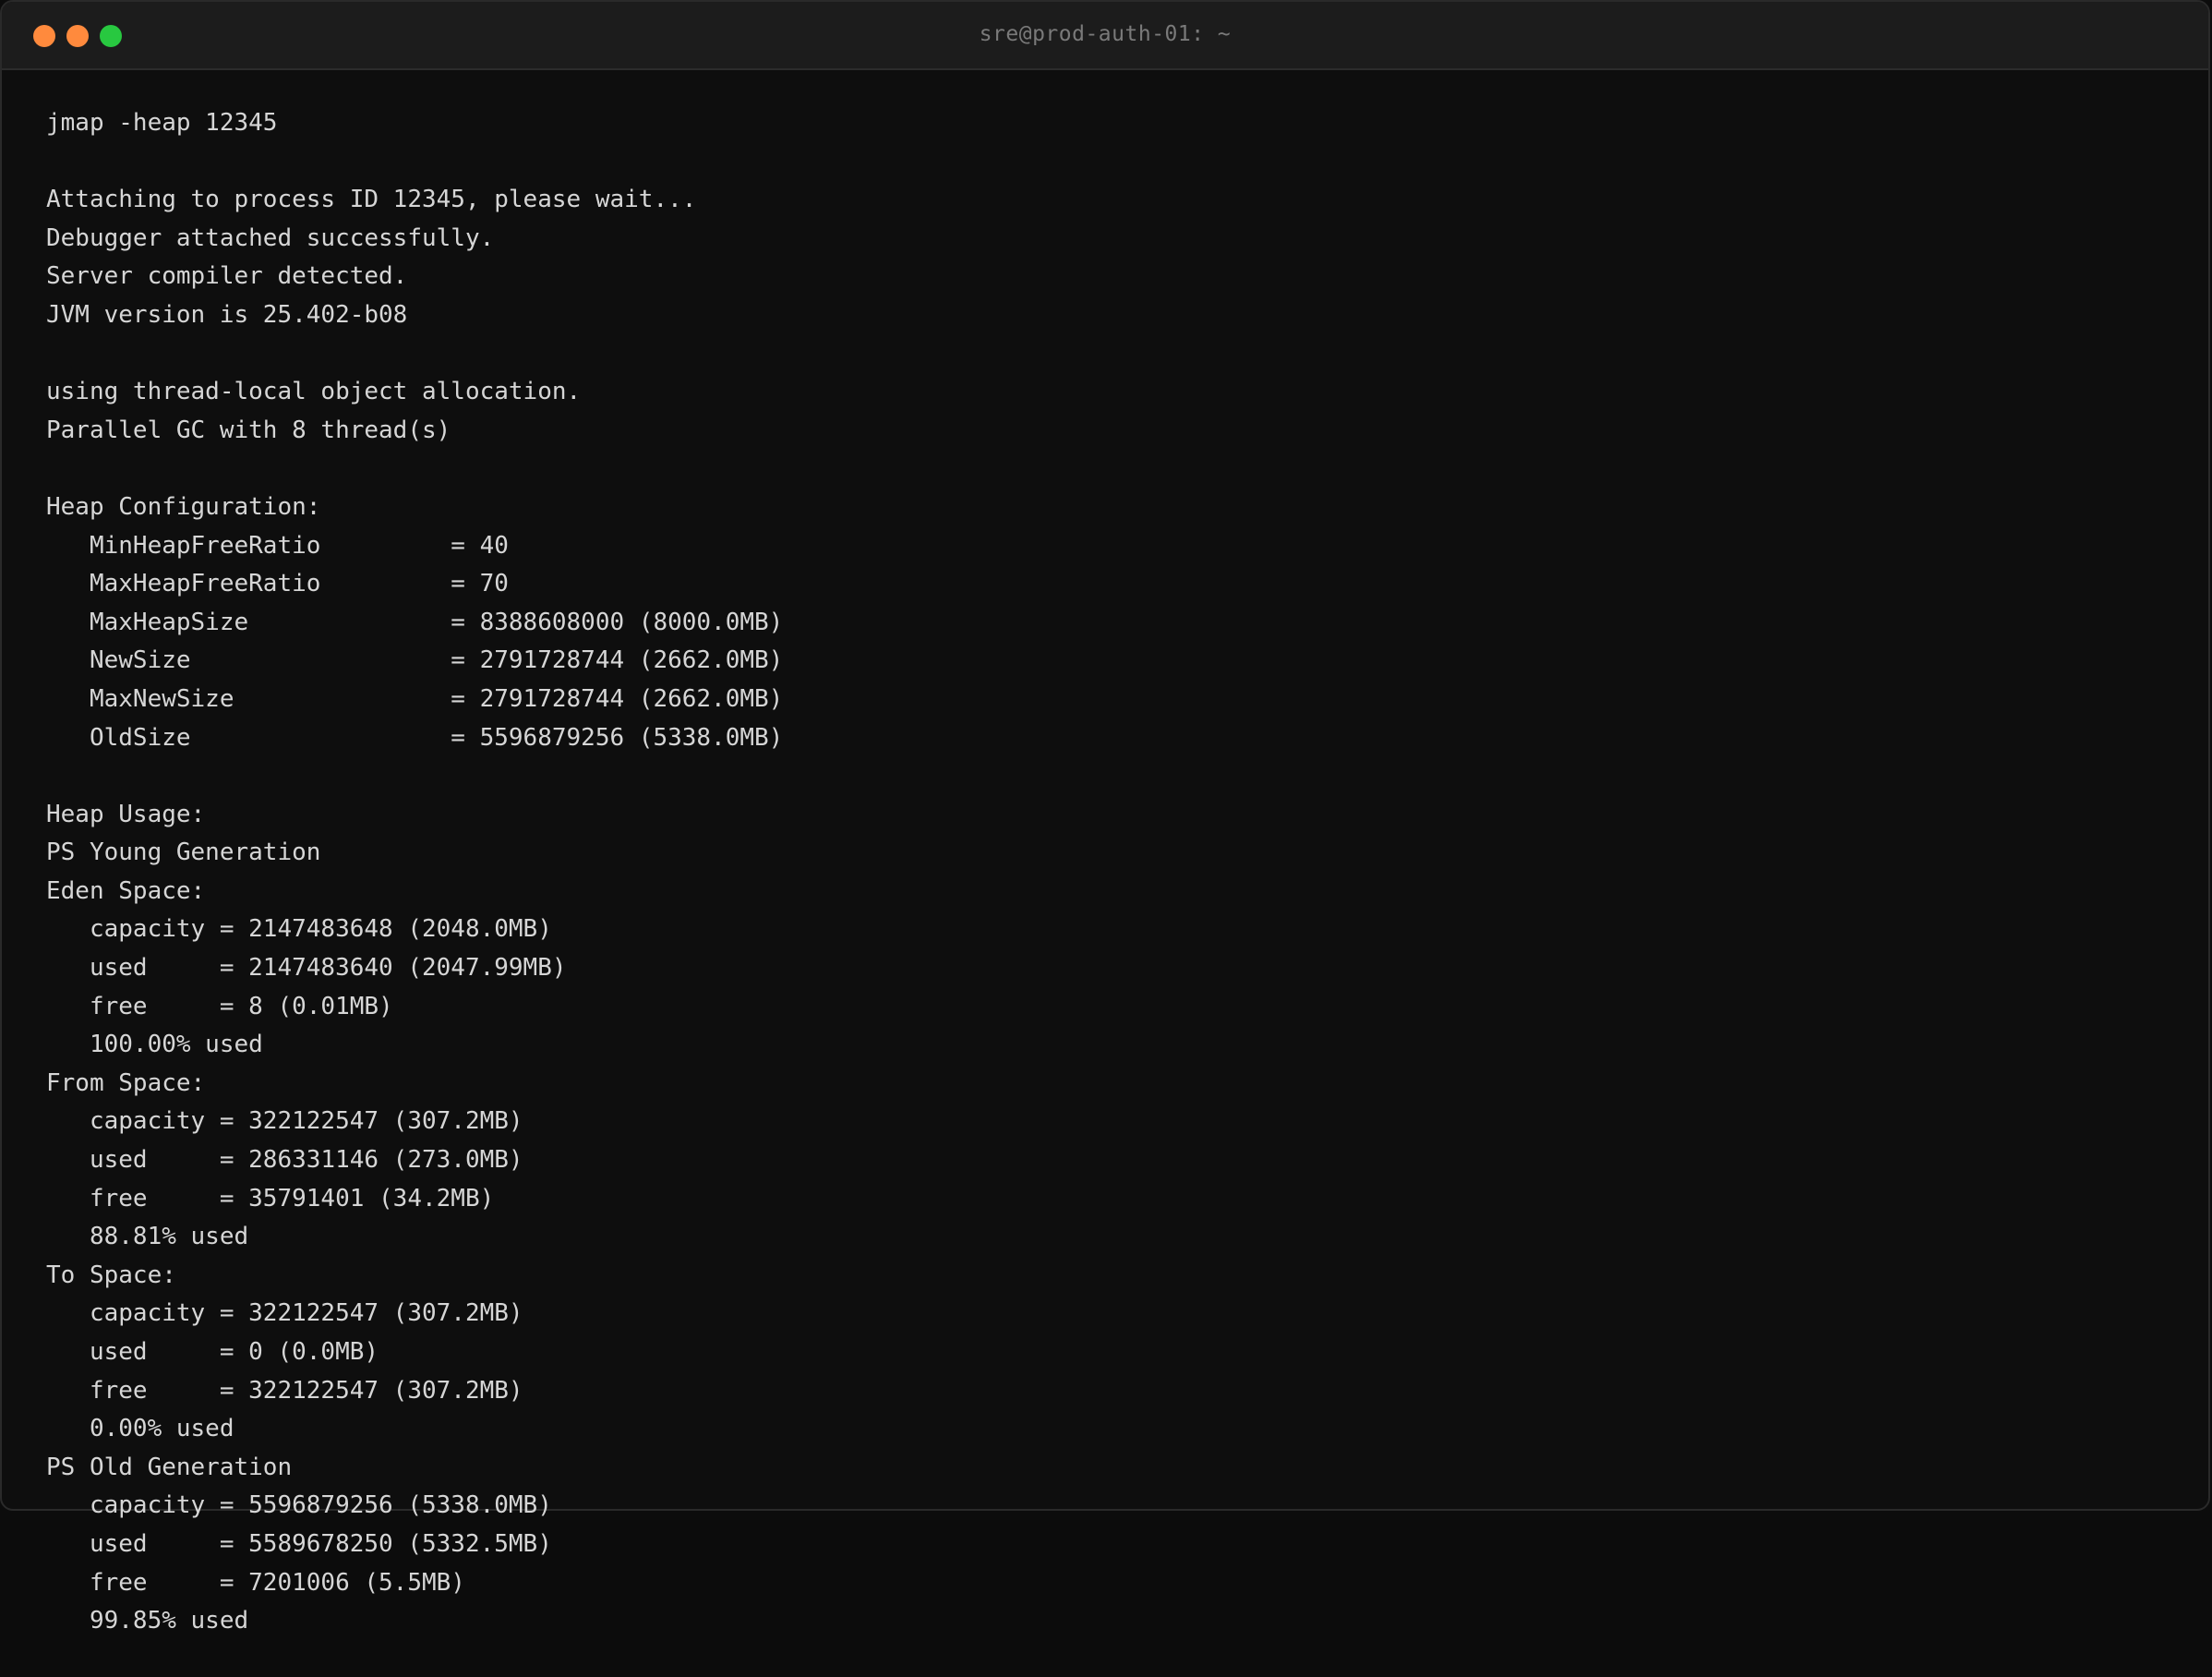 The height and width of the screenshot is (1677, 2212). What do you see at coordinates (284, 1161) in the screenshot?
I see `terminal-line: used = 286331146 (273.0MB)` at bounding box center [284, 1161].